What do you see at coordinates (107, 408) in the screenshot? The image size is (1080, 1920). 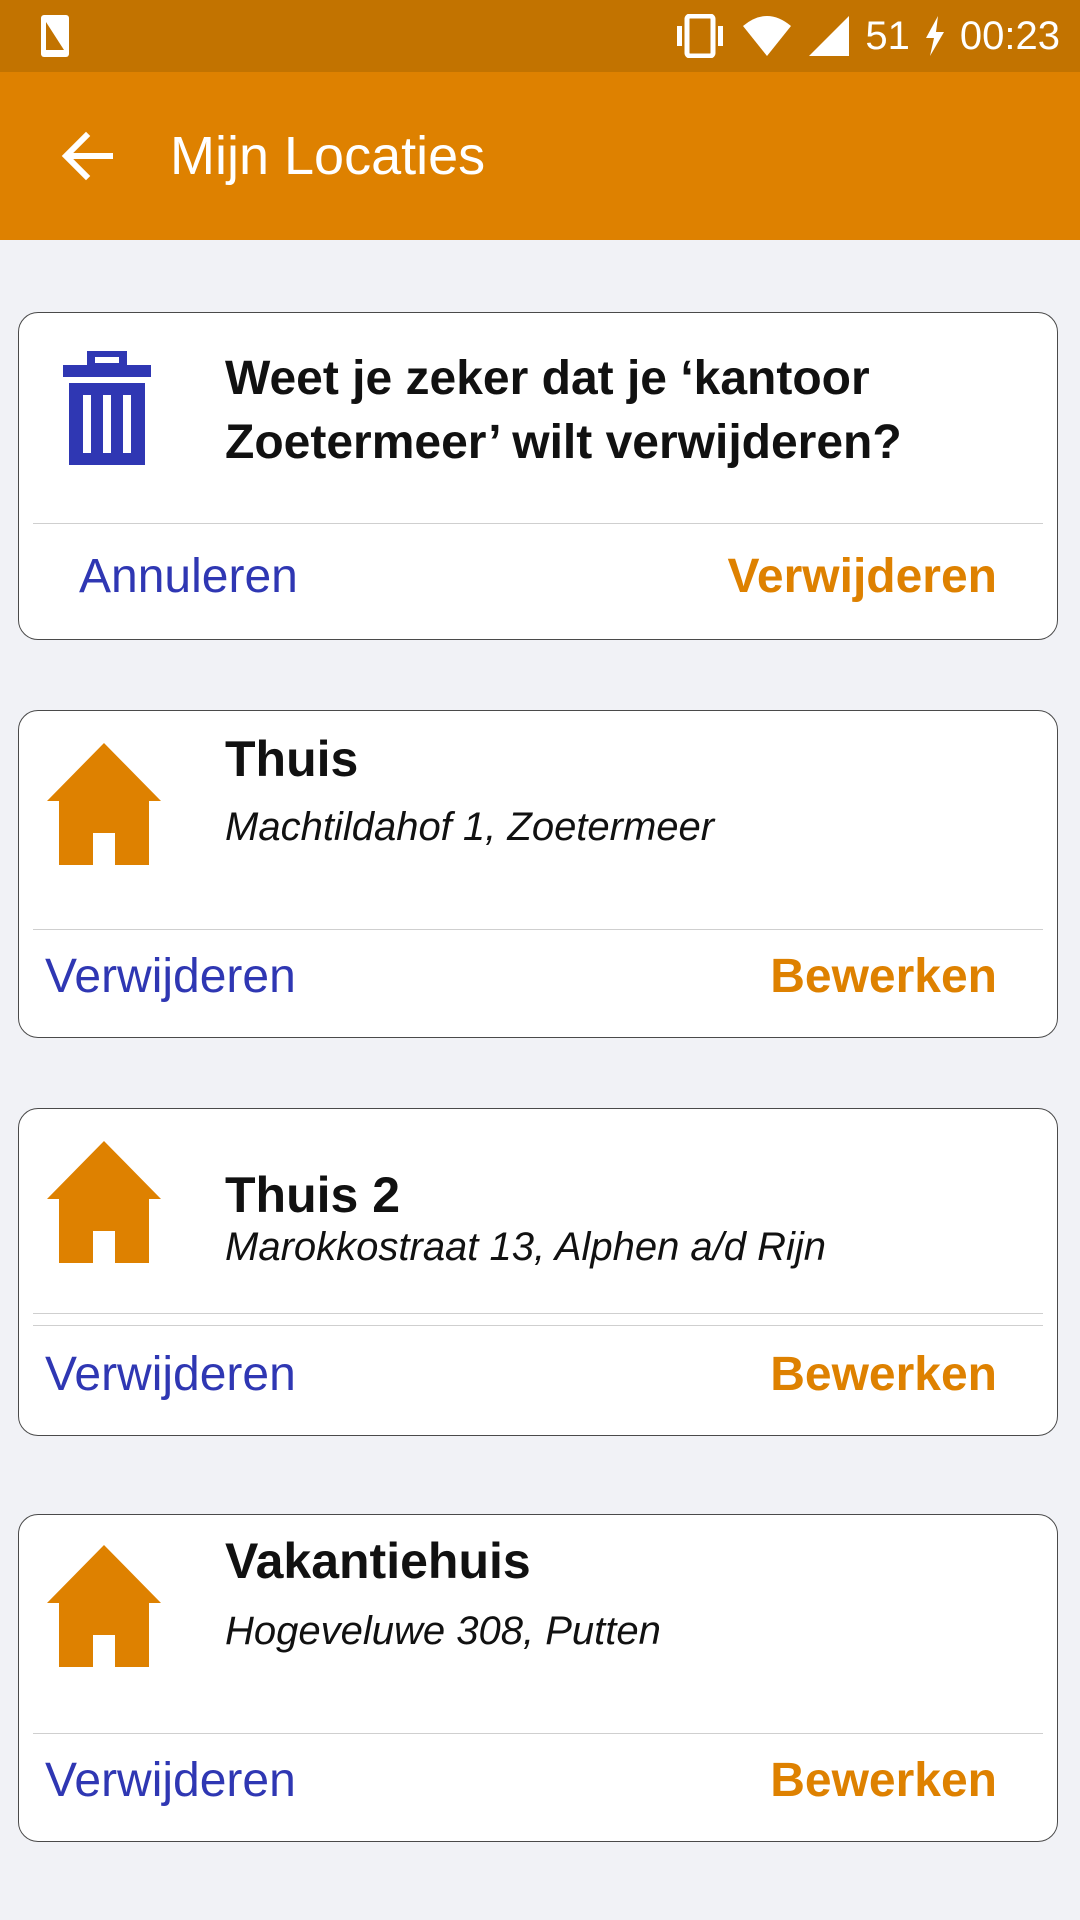 I see `trash-icon` at bounding box center [107, 408].